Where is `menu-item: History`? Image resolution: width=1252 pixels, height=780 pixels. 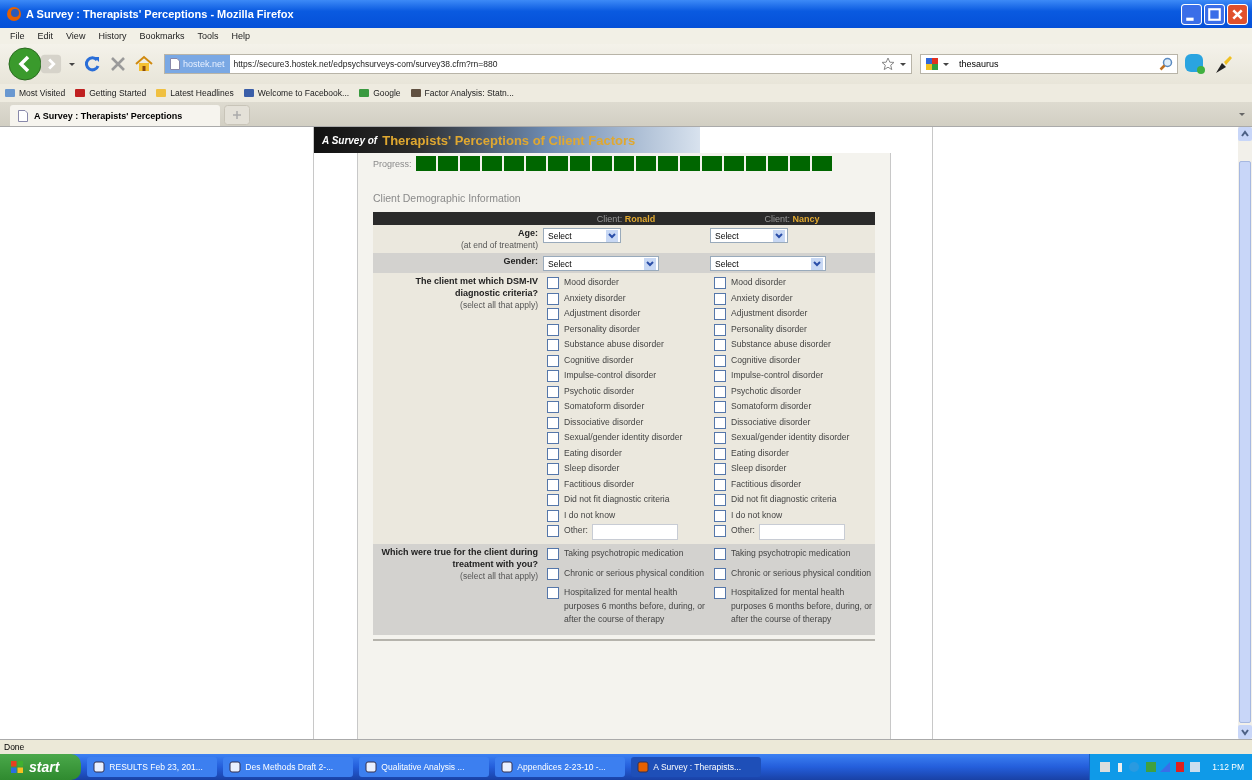 menu-item: History is located at coordinates (112, 36).